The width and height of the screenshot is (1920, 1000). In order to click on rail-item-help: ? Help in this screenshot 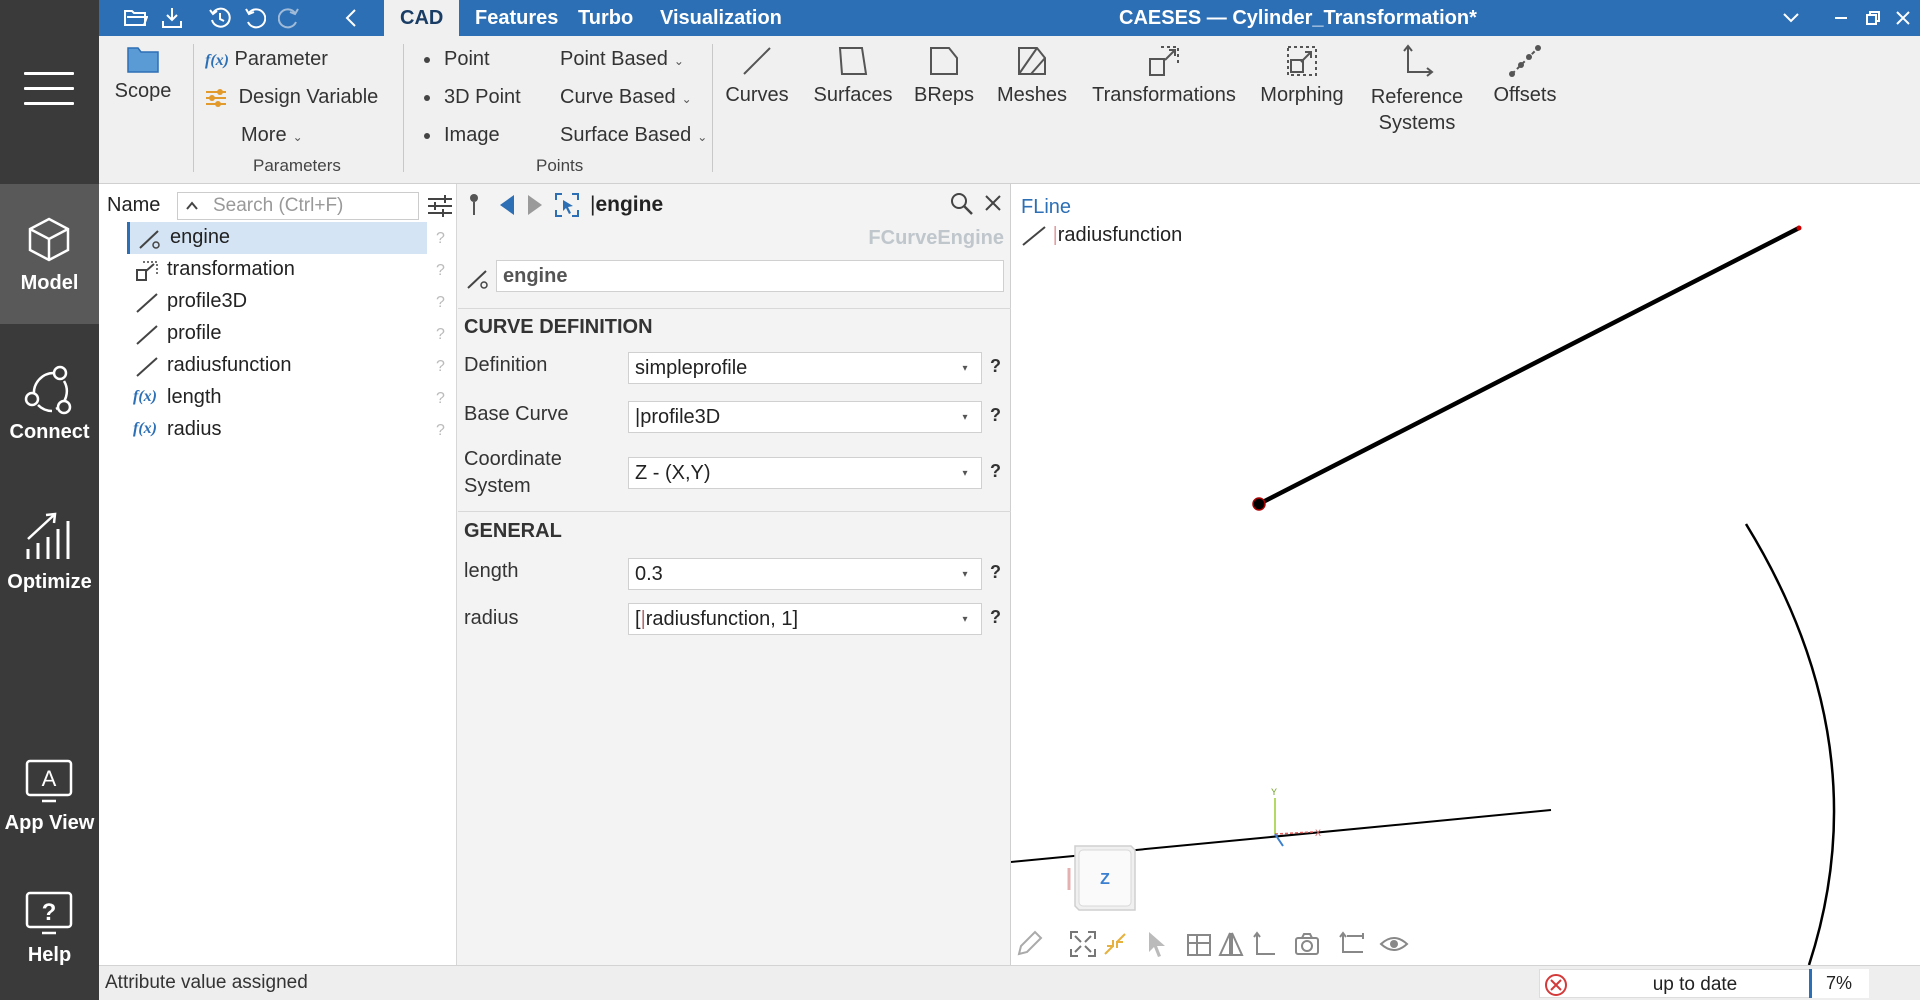, I will do `click(49, 936)`.